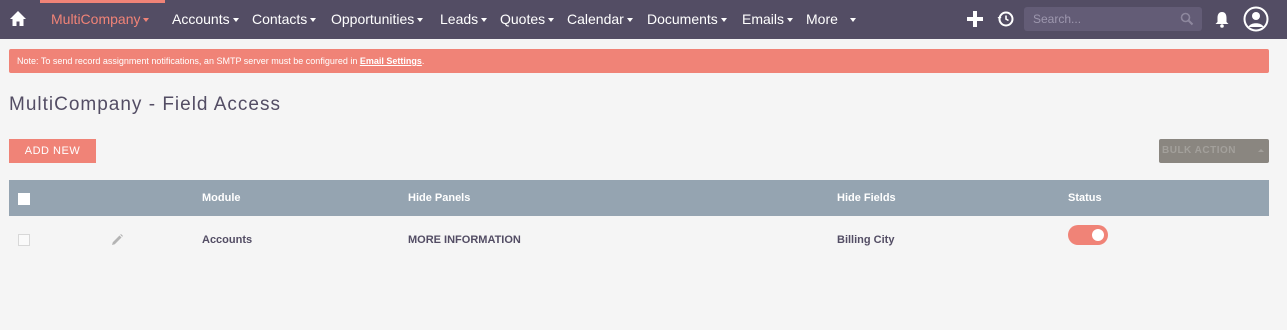  I want to click on nav-label-multicompany: MultiCompany, so click(96, 19).